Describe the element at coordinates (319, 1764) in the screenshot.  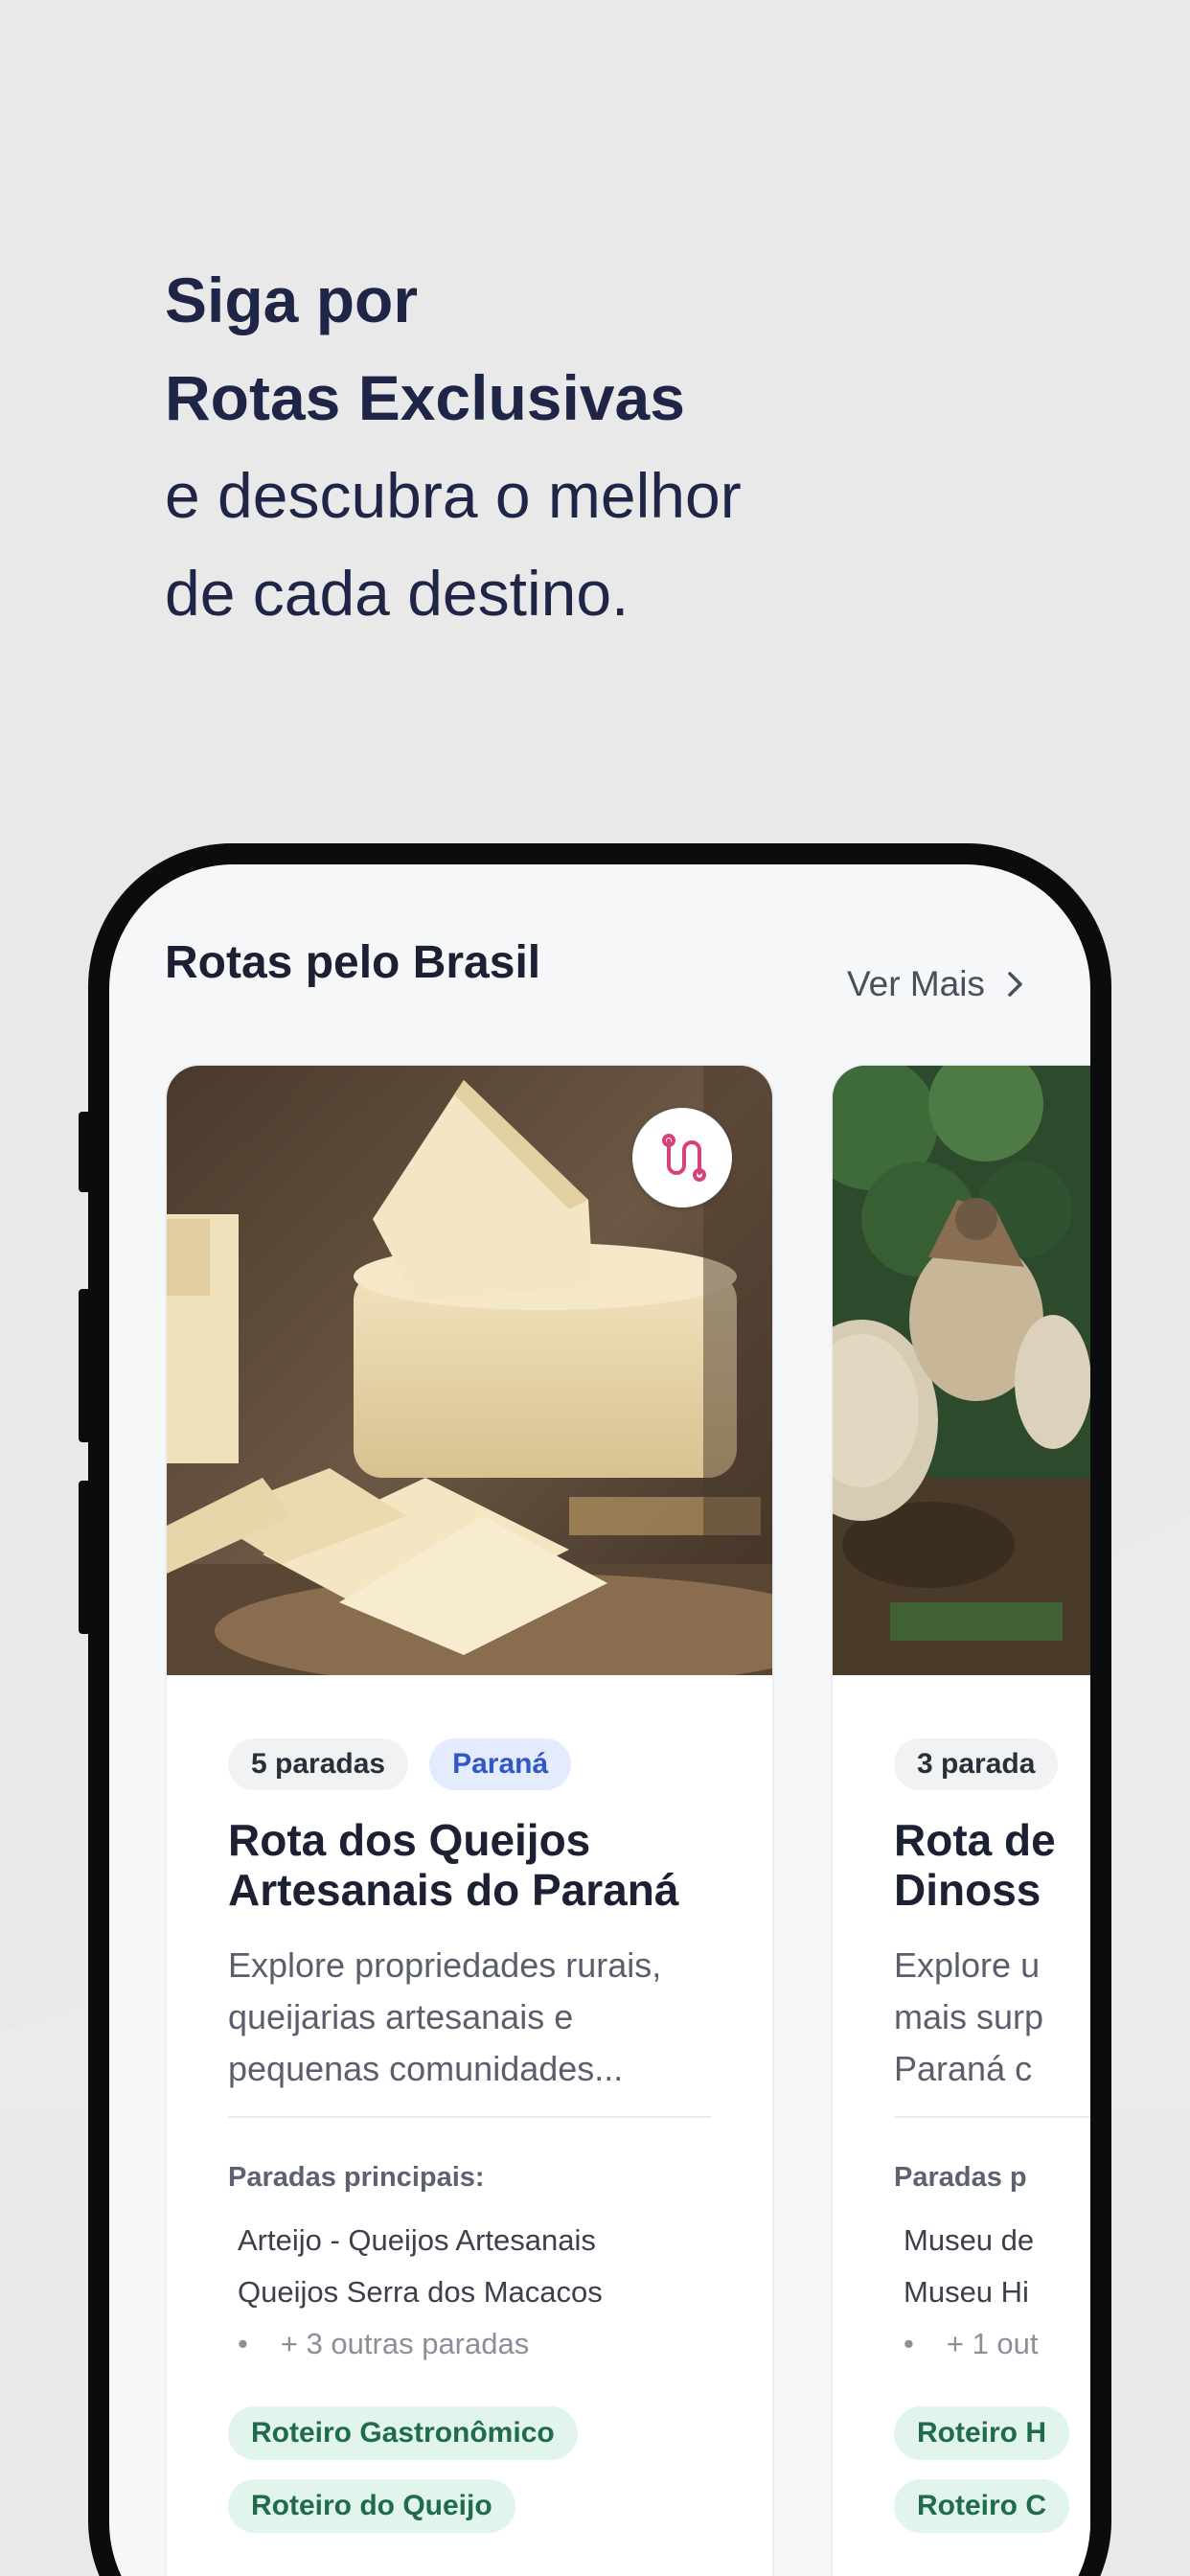
I see `stops-count-chip: 5 paradas` at that location.